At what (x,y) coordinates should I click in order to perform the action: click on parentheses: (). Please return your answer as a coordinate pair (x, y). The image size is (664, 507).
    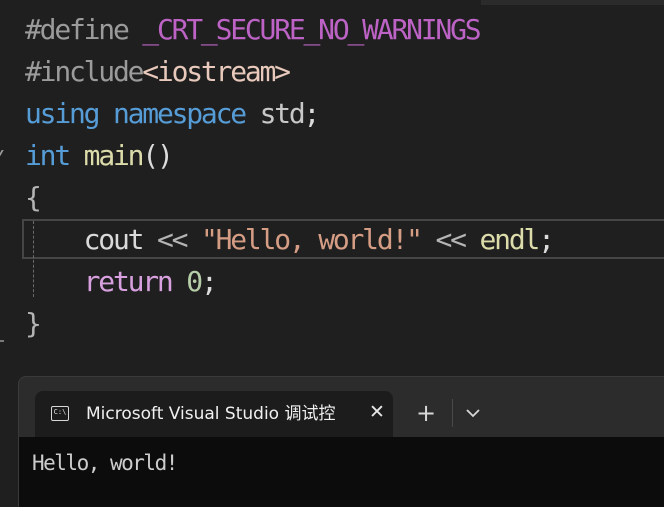
    Looking at the image, I should click on (158, 155).